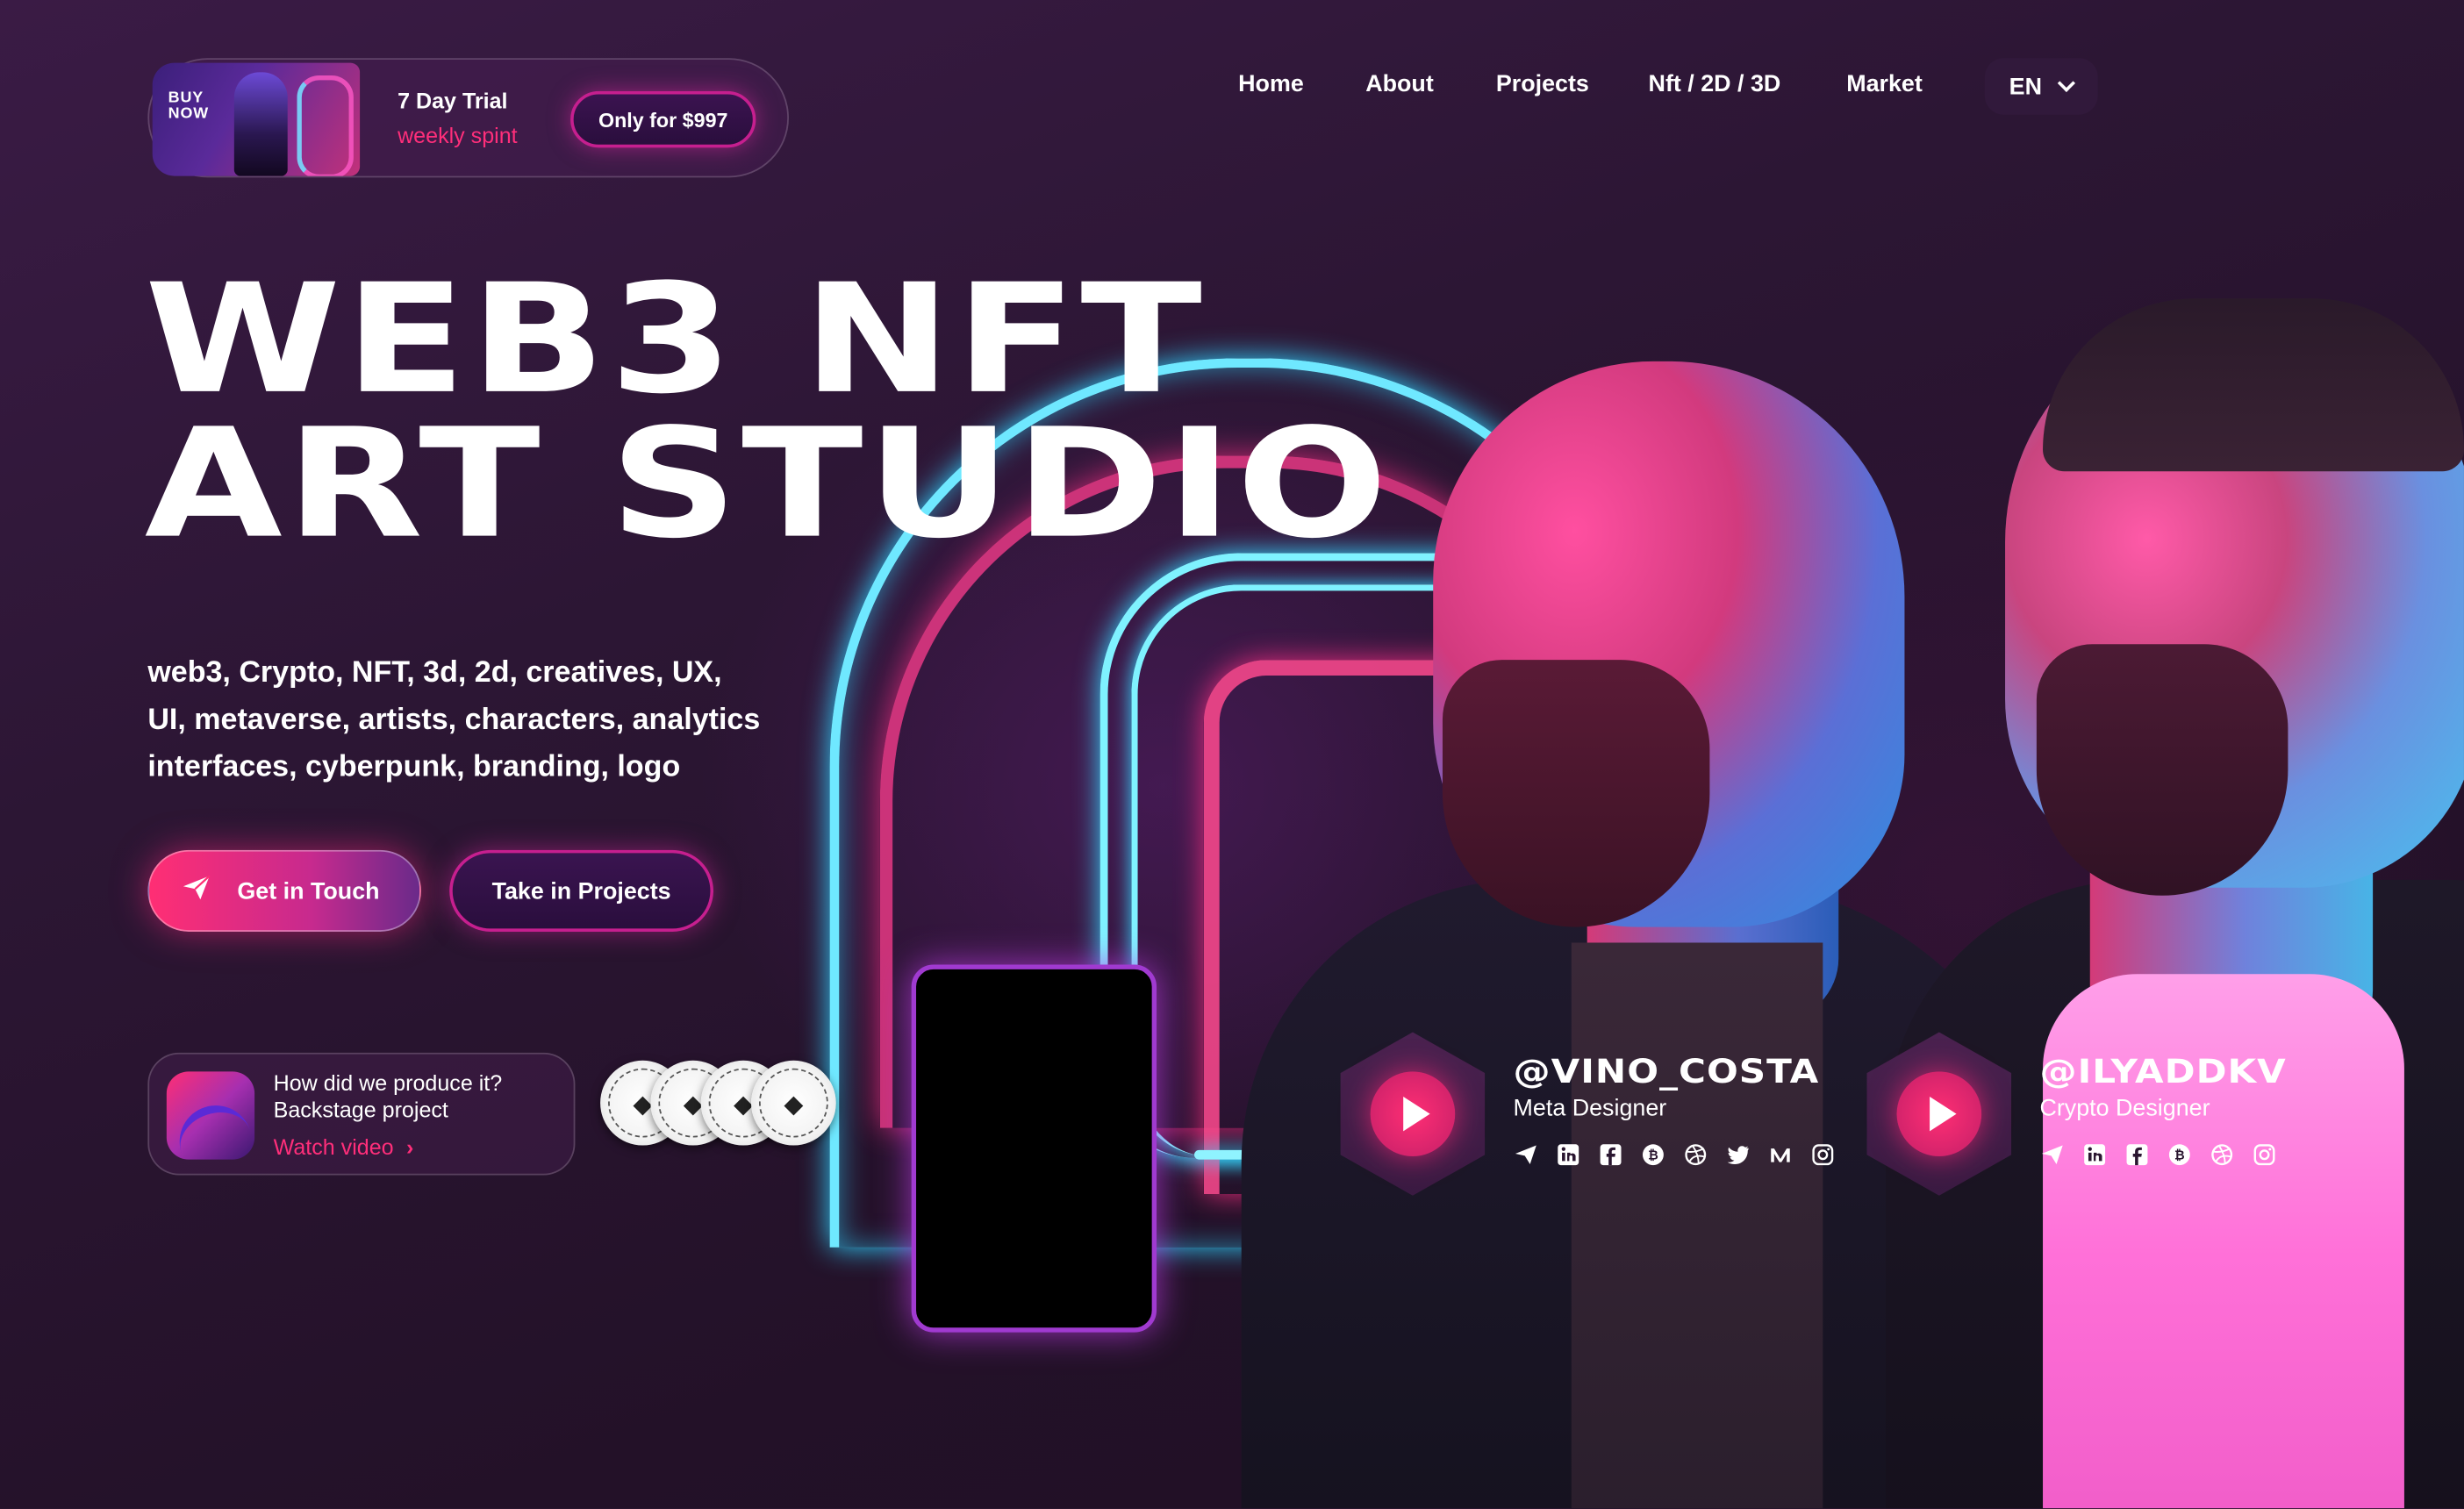  What do you see at coordinates (308, 891) in the screenshot?
I see `get-in-touch-label: Get in Touch` at bounding box center [308, 891].